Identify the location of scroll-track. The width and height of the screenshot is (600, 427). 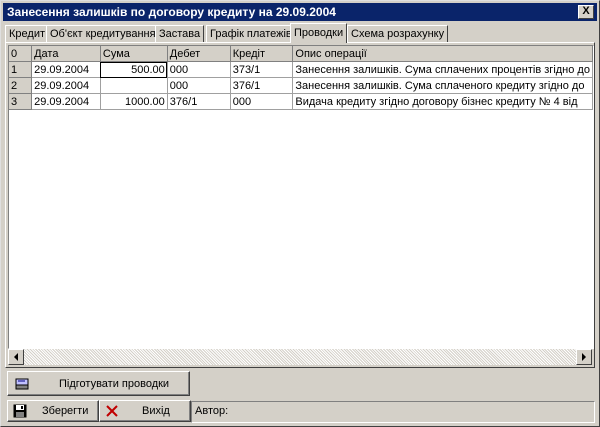
(300, 357).